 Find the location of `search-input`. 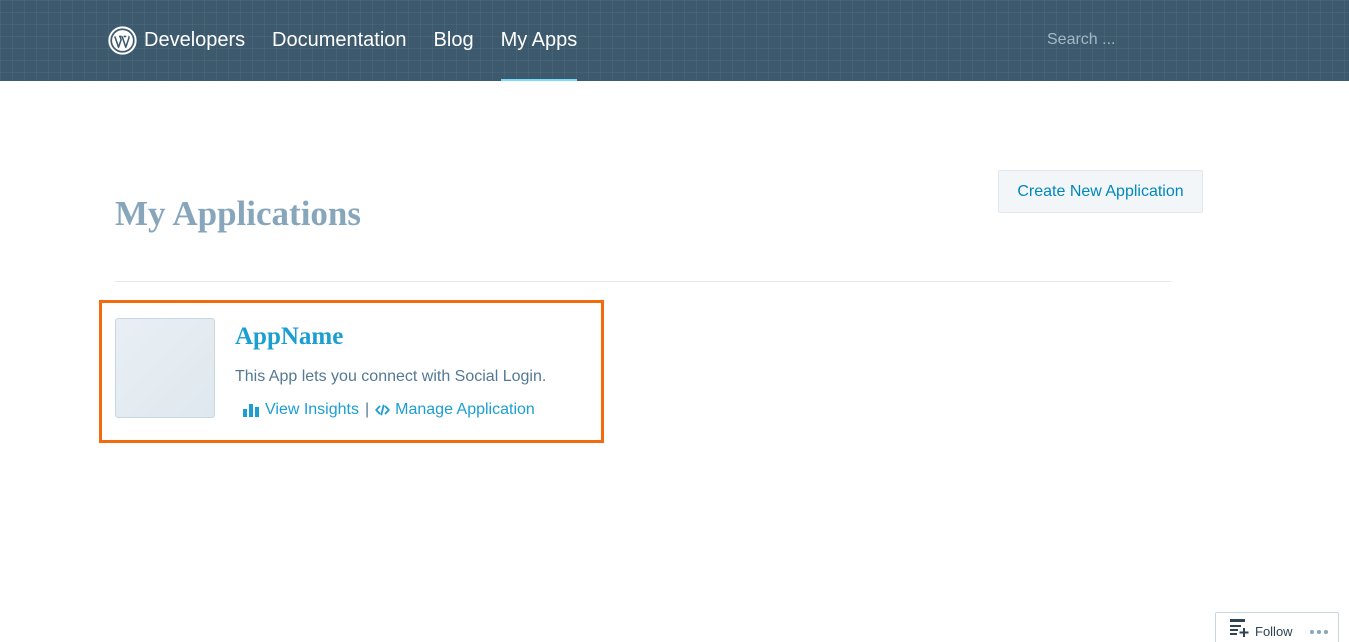

search-input is located at coordinates (1116, 40).